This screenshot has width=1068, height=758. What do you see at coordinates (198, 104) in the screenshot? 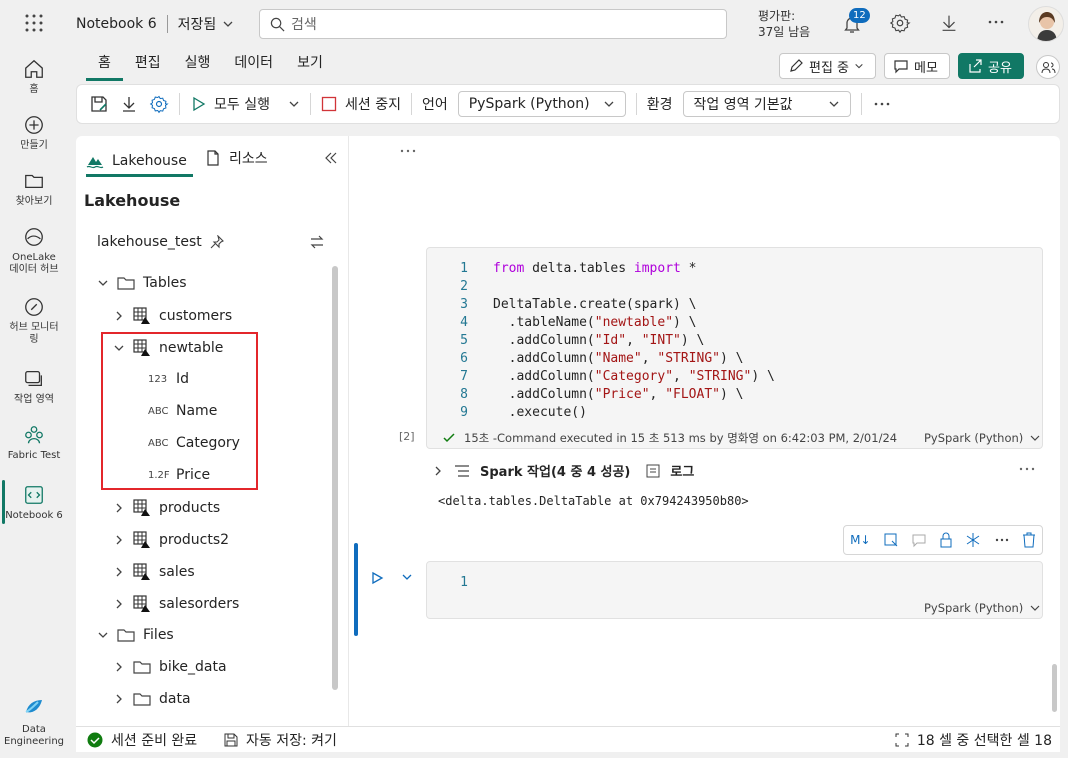
I see `play-icon` at bounding box center [198, 104].